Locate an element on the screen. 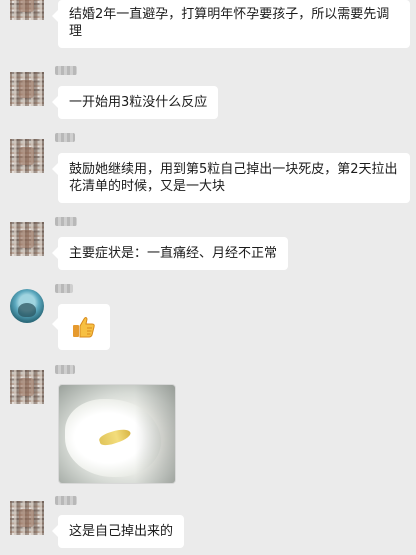 The height and width of the screenshot is (555, 416). message-bubble: 这是自己掉出来的 is located at coordinates (118, 531).